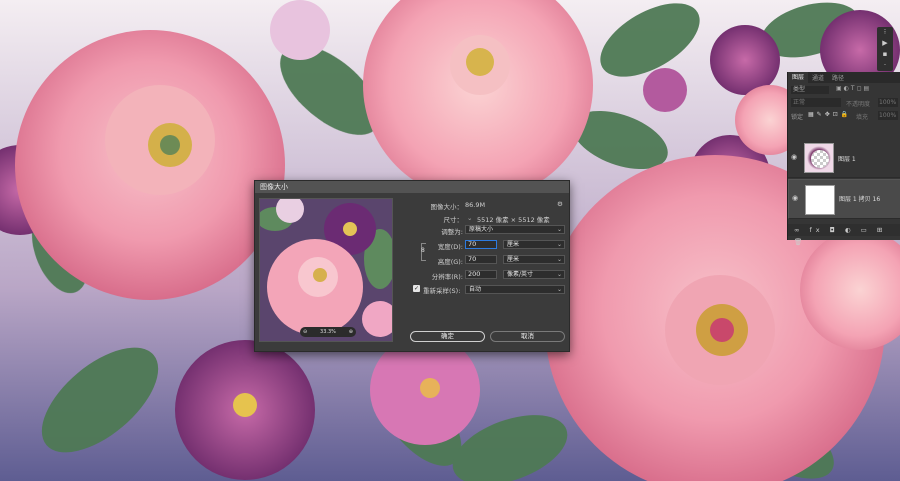 The height and width of the screenshot is (481, 900). I want to click on layers-panel-tabs: 图层 通道 路径, so click(844, 77).